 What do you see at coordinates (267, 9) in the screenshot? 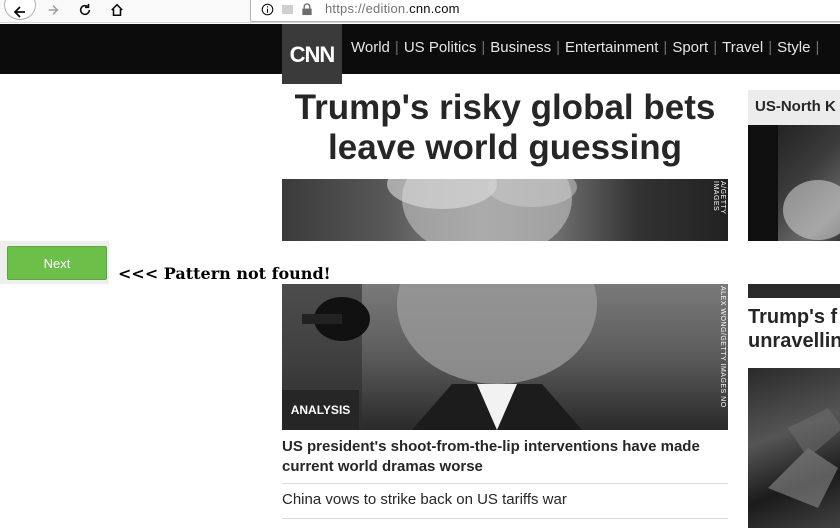
I see `info-icon` at bounding box center [267, 9].